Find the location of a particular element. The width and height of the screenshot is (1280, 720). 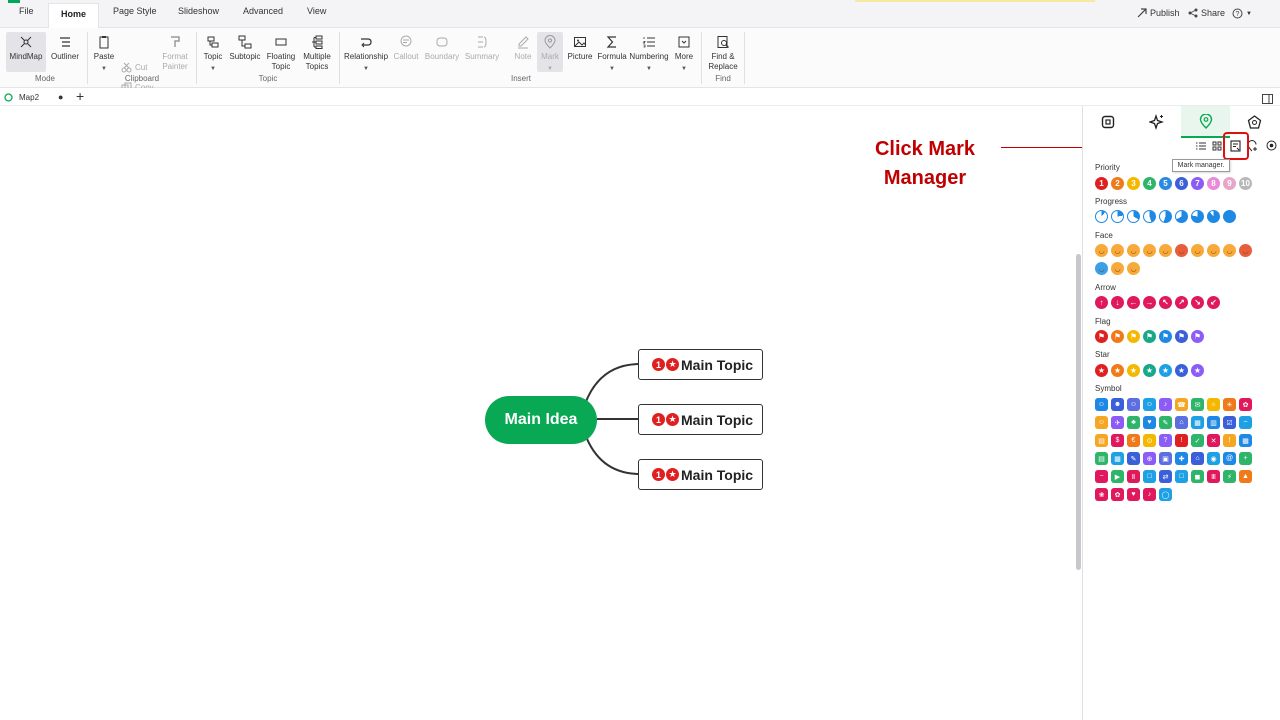

panel-tab-ai is located at coordinates (1156, 122).